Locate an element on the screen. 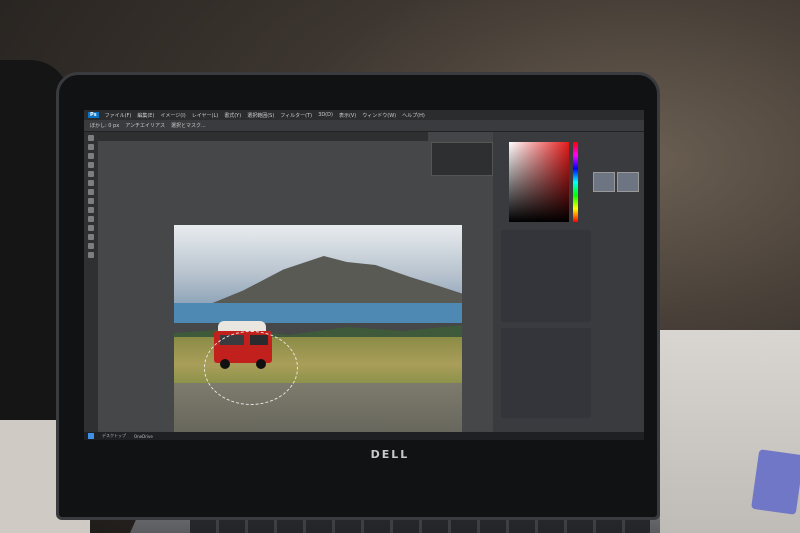 This screenshot has height=533, width=800. color-picker is located at coordinates (539, 182).